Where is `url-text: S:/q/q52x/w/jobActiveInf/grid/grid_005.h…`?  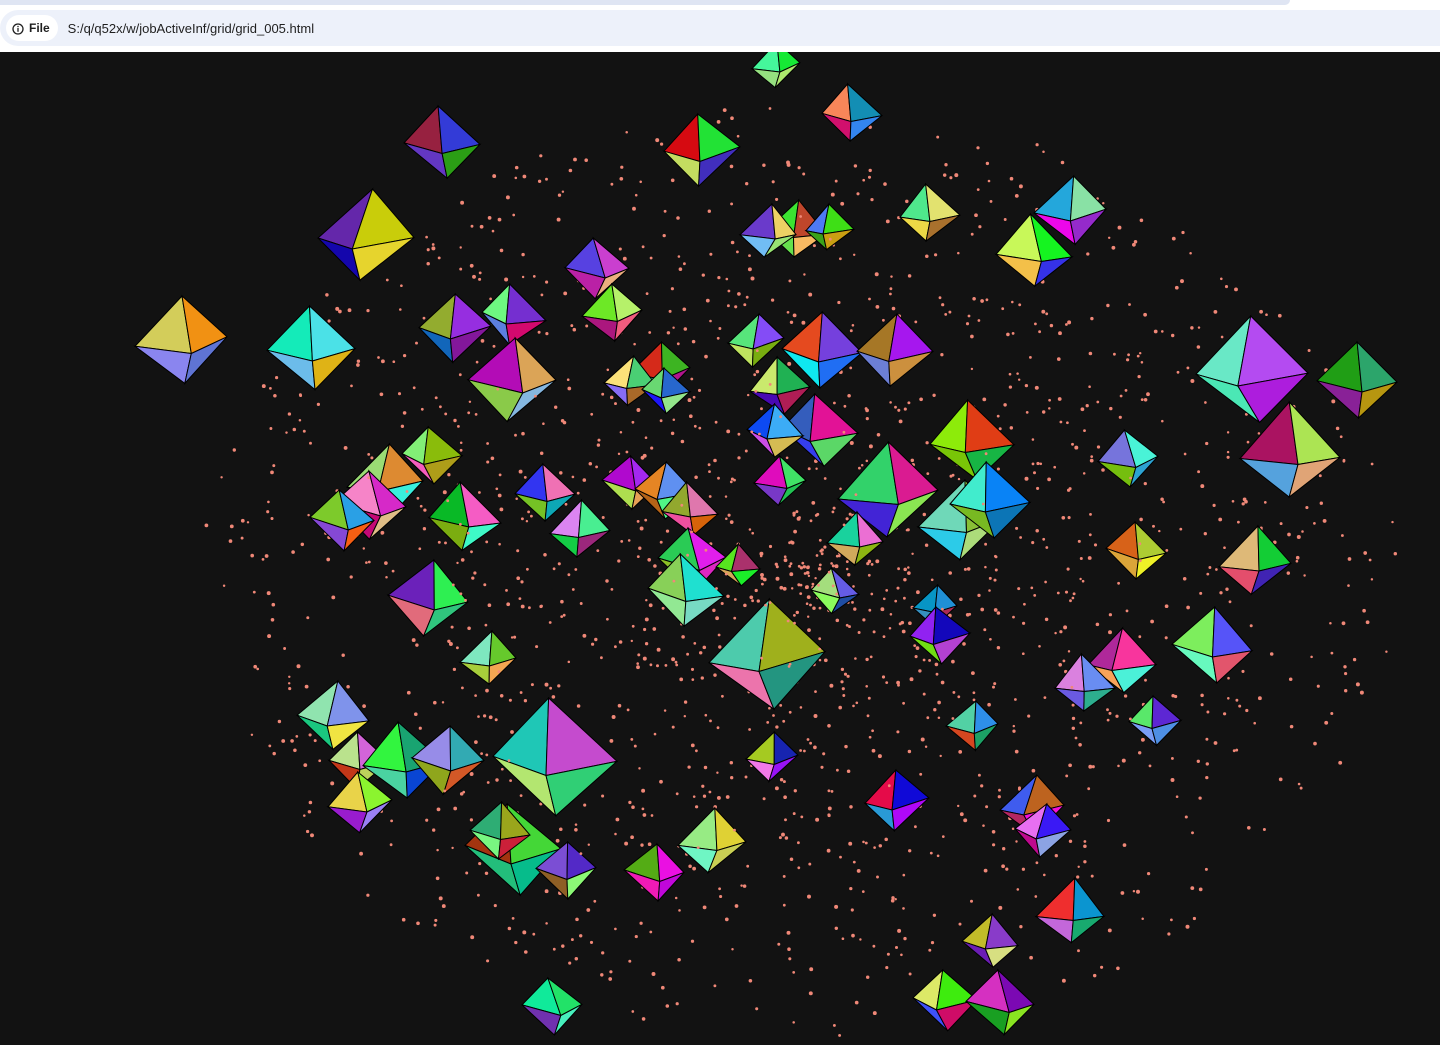 url-text: S:/q/q52x/w/jobActiveInf/grid/grid_005.h… is located at coordinates (191, 28).